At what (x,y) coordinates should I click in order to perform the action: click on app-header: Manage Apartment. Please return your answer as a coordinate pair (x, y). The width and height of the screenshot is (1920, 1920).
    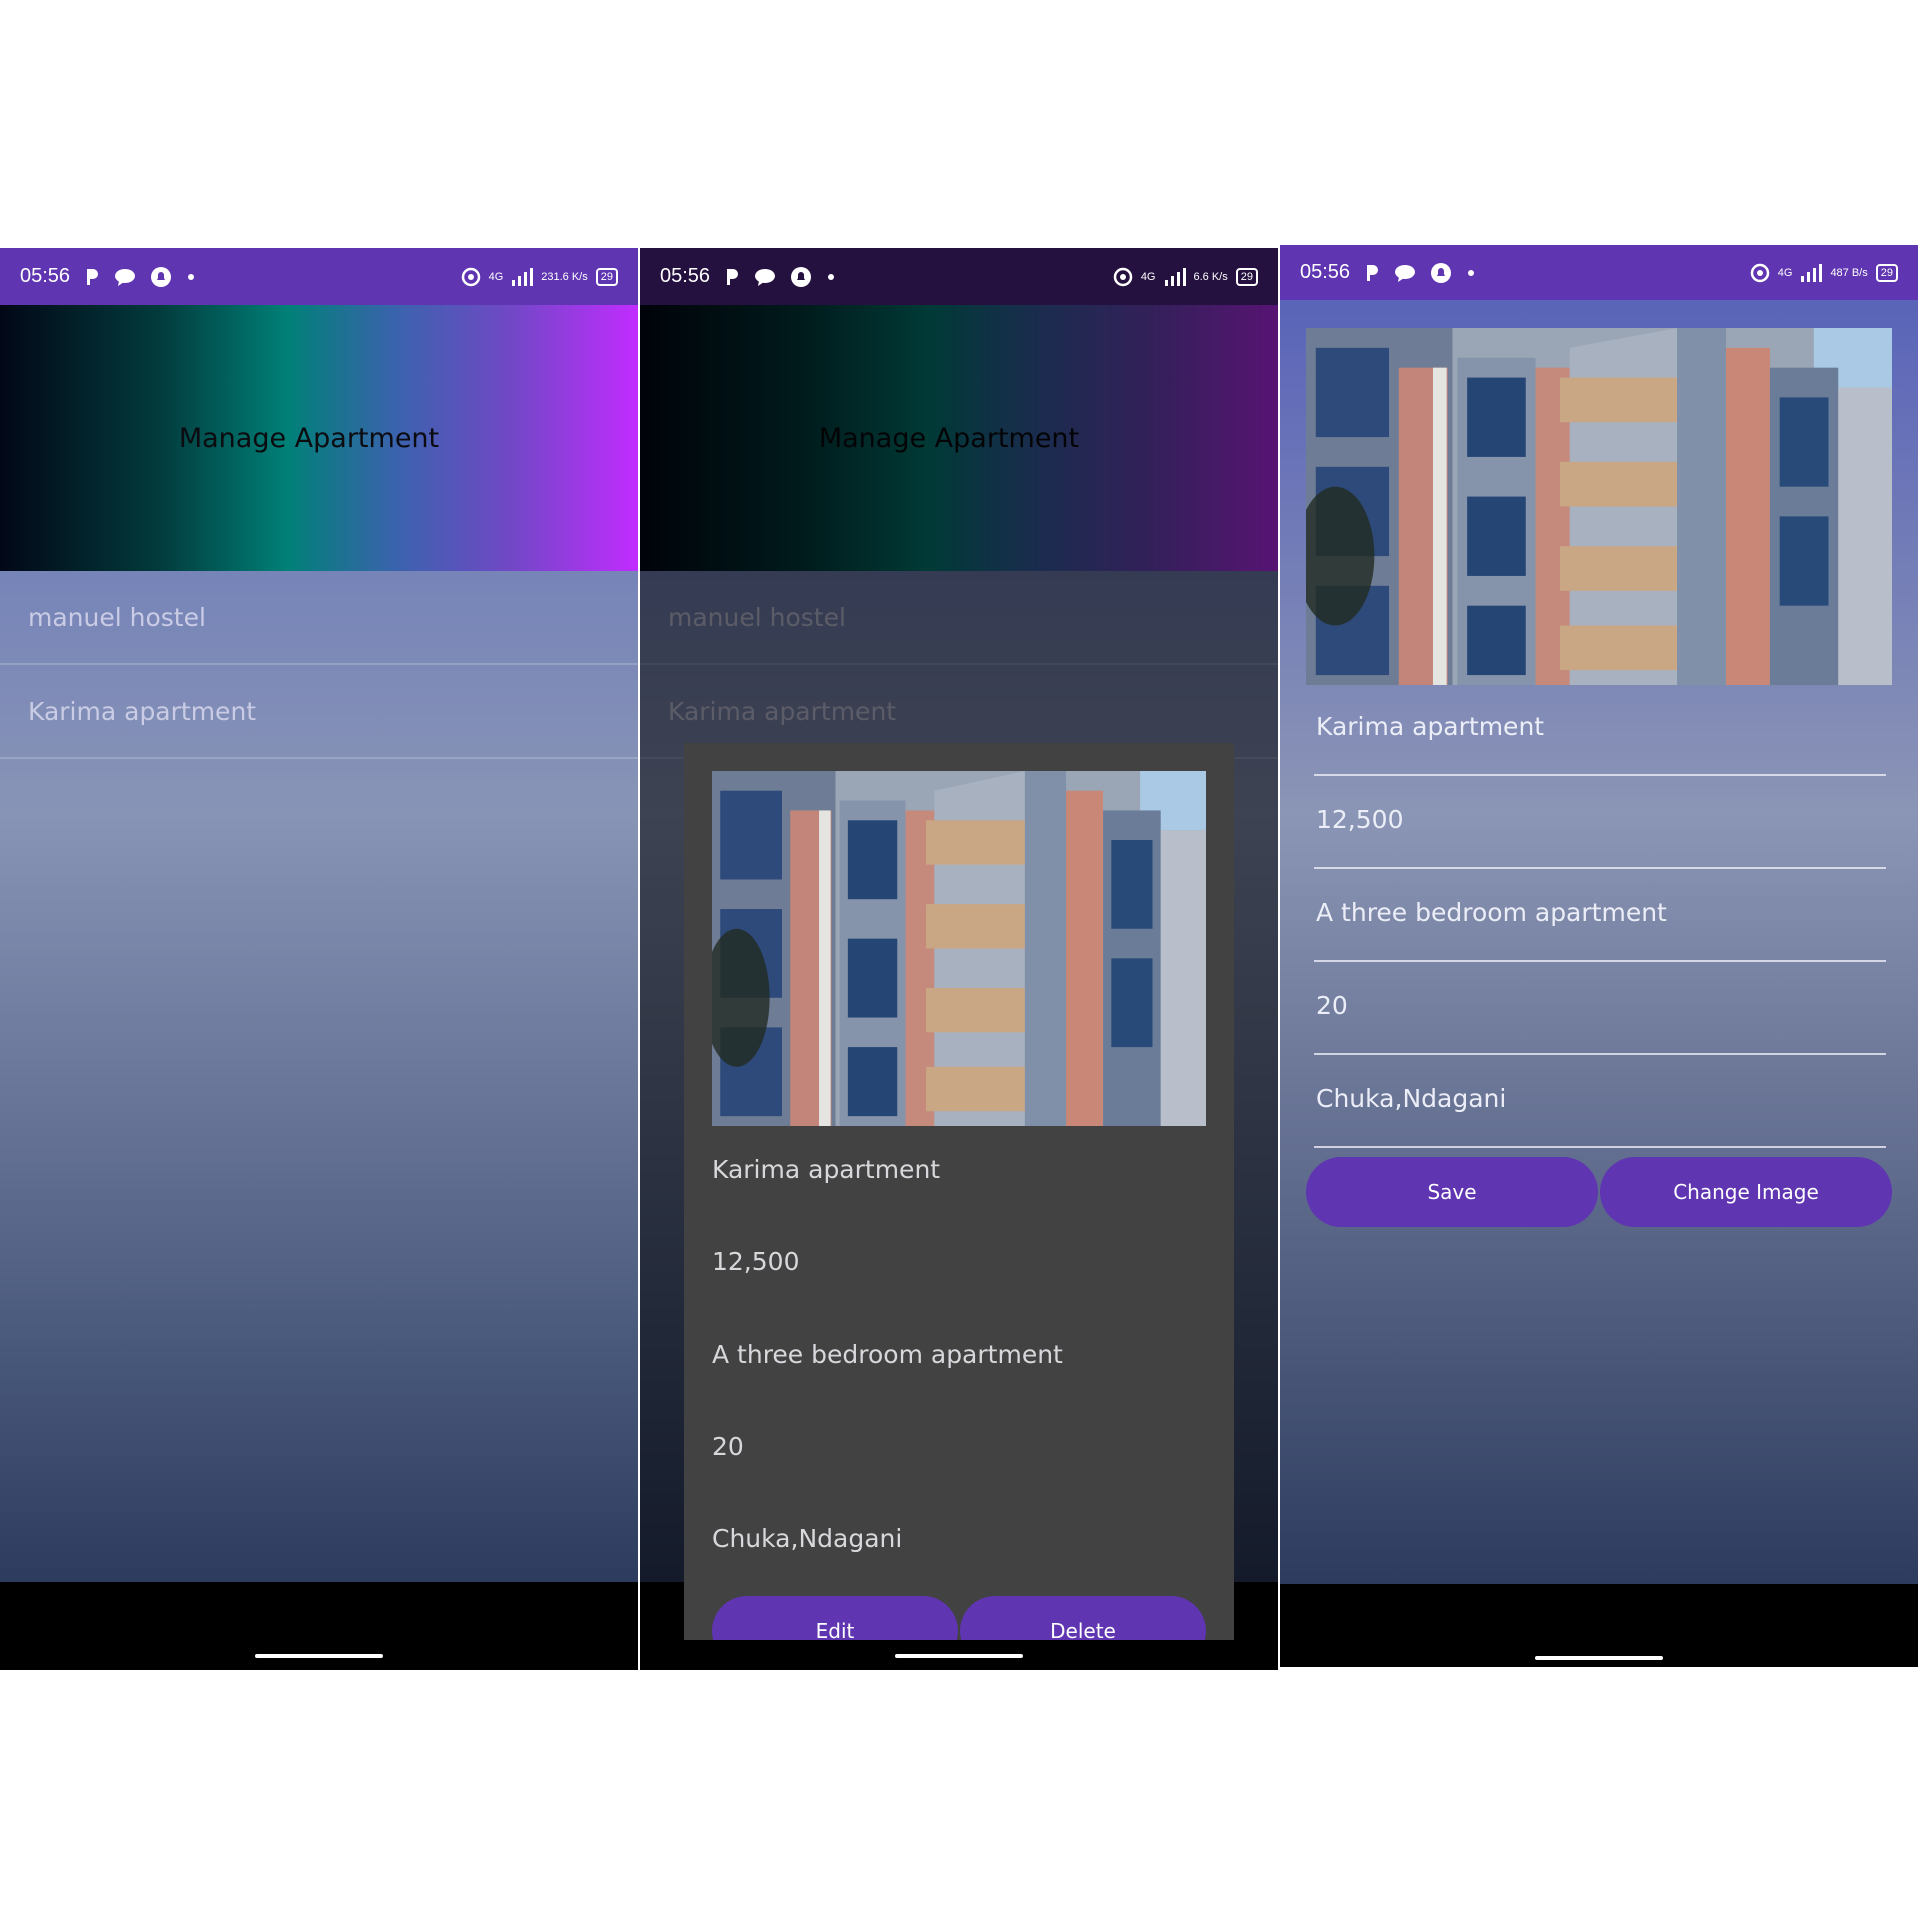
    Looking at the image, I should click on (319, 438).